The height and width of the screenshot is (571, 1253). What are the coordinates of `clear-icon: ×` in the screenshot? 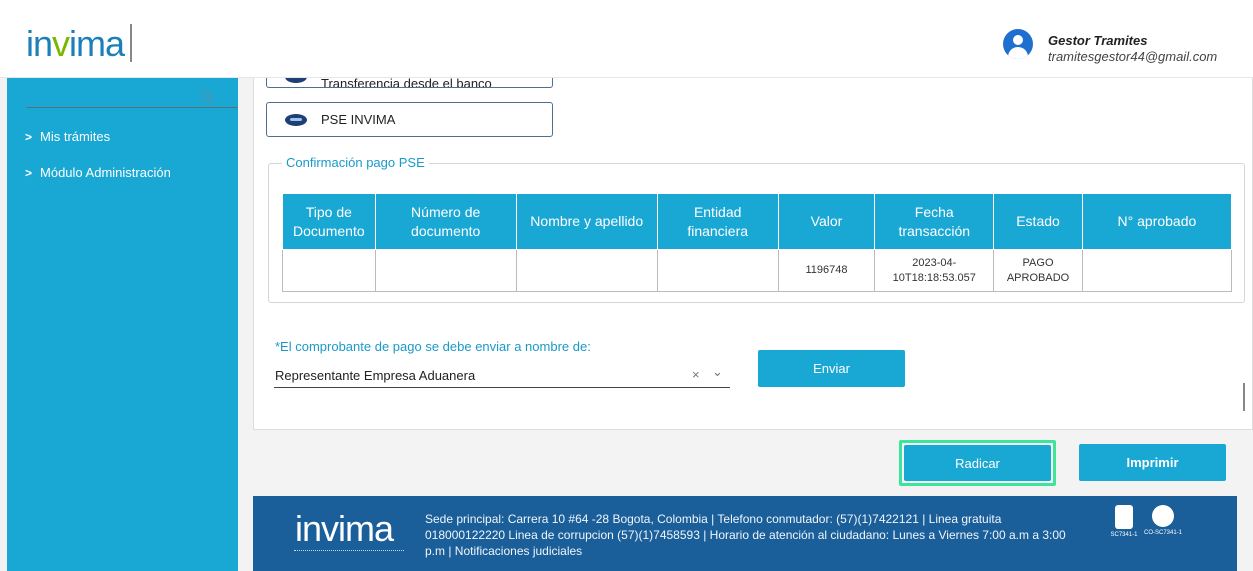 It's located at (696, 374).